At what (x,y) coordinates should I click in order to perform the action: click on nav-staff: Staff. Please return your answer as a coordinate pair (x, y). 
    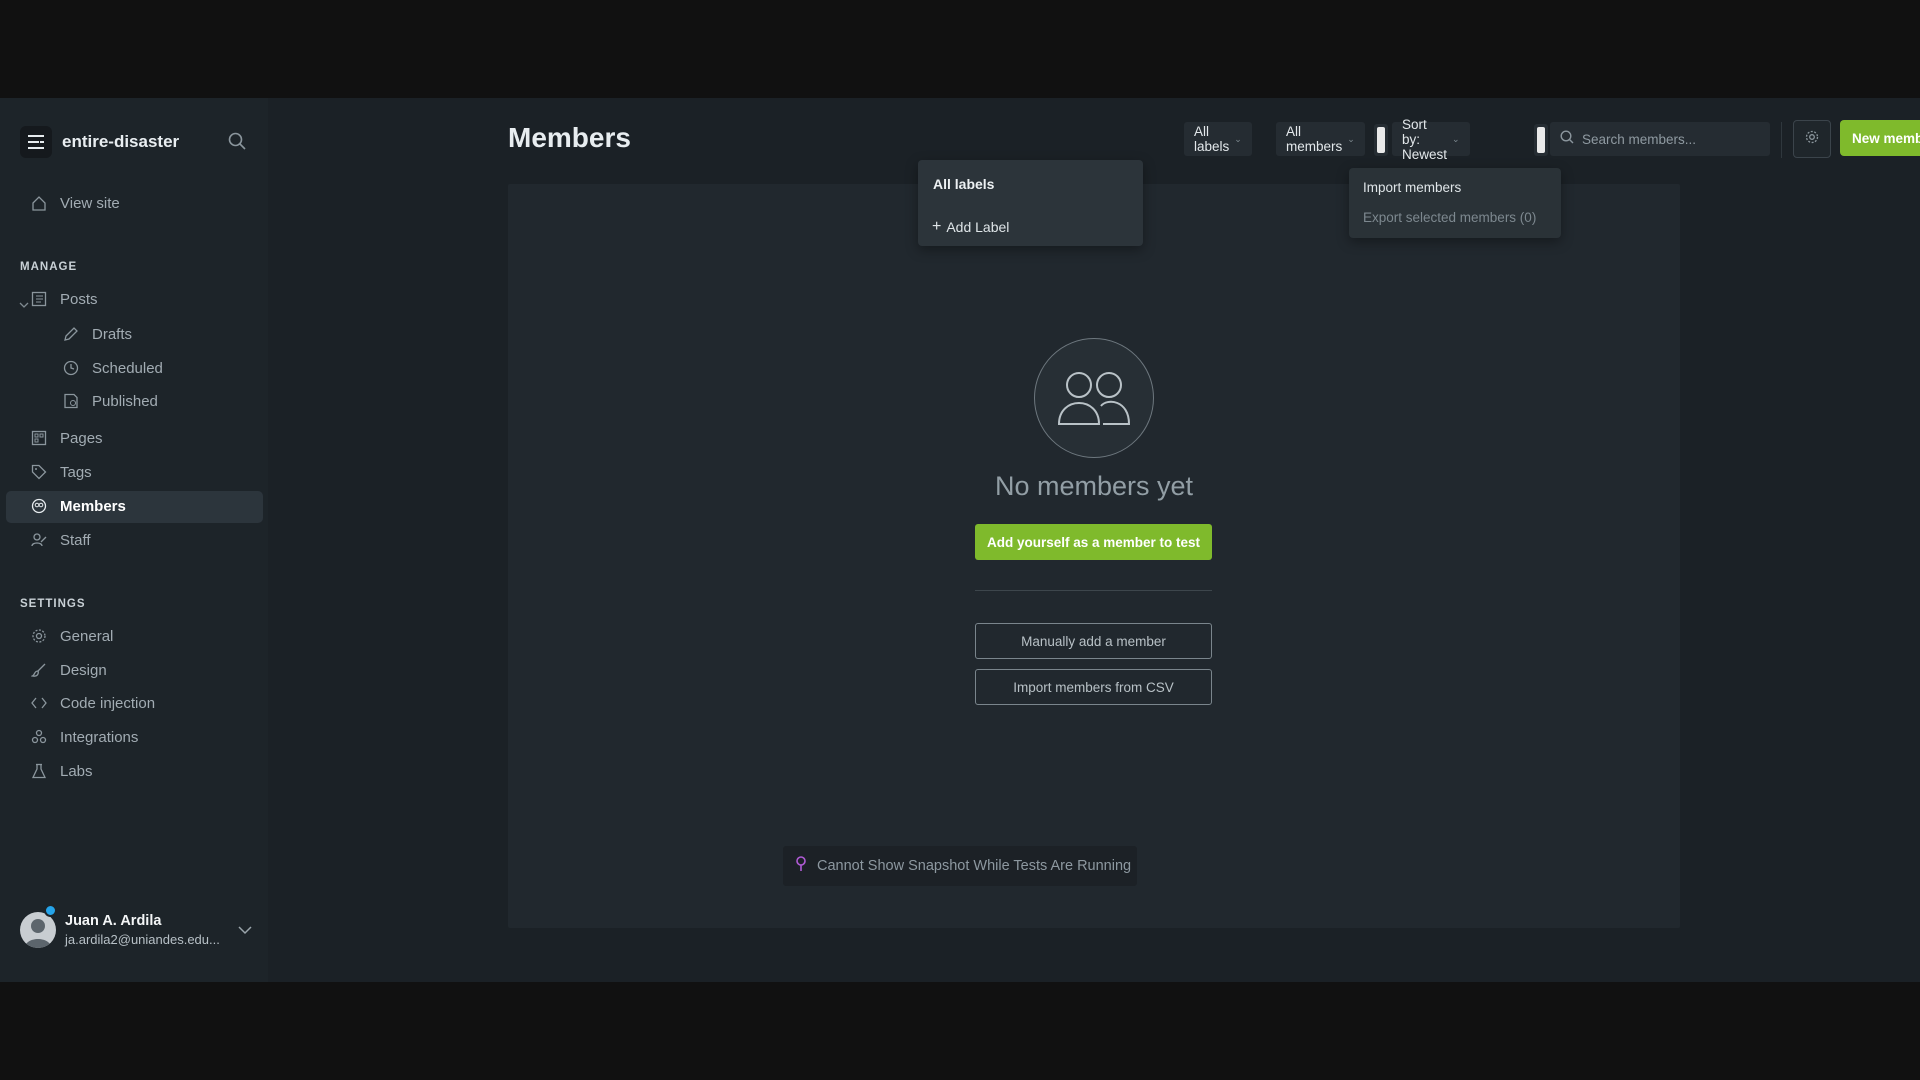
    Looking at the image, I should click on (60, 540).